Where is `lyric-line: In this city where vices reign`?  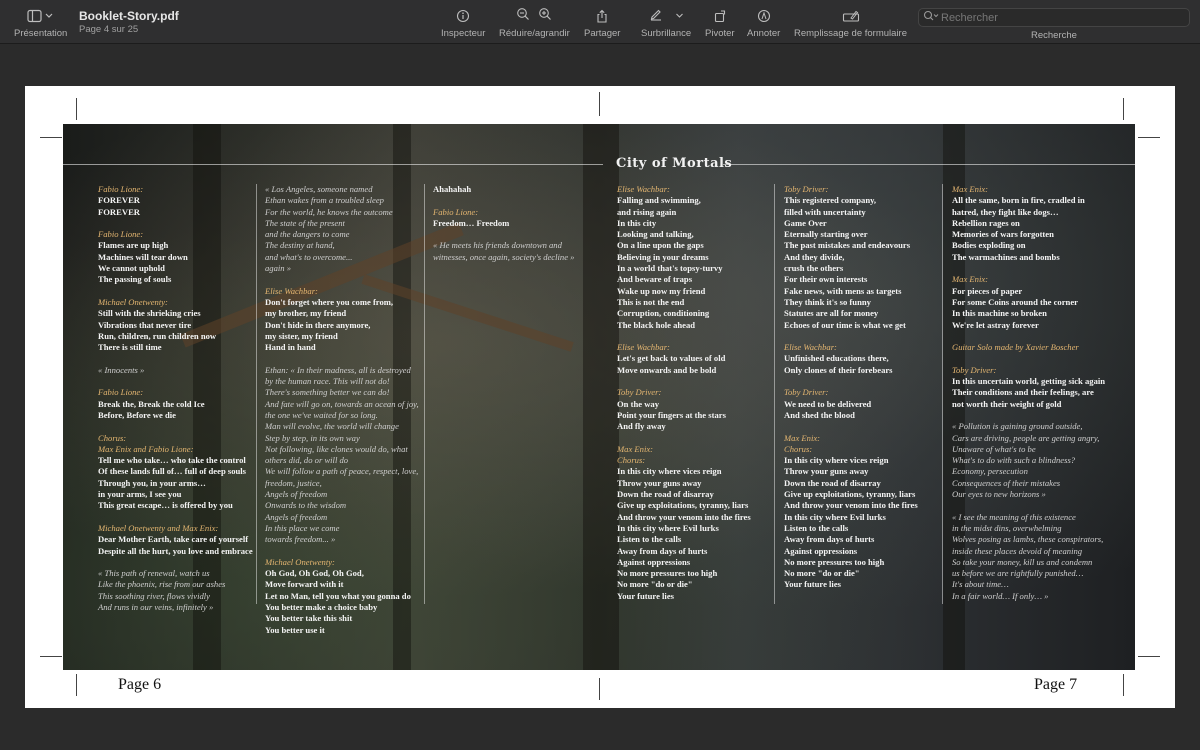
lyric-line: In this city where vices reign is located at coordinates (669, 471).